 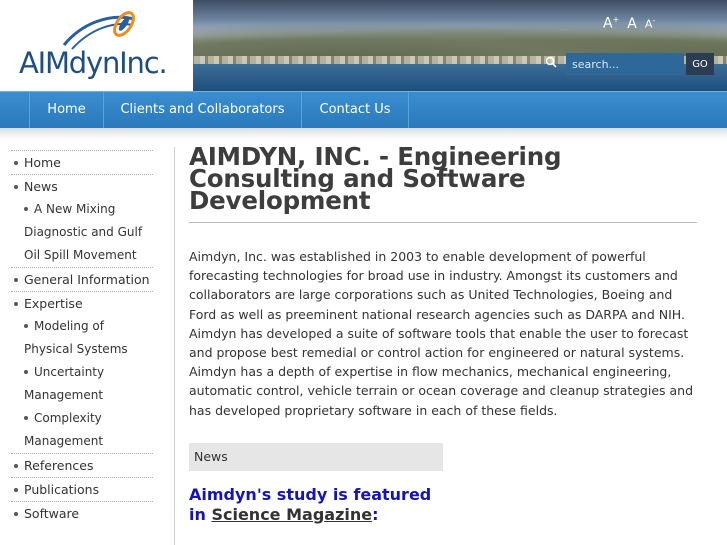 I want to click on nav-item-home: Home, so click(x=66, y=110).